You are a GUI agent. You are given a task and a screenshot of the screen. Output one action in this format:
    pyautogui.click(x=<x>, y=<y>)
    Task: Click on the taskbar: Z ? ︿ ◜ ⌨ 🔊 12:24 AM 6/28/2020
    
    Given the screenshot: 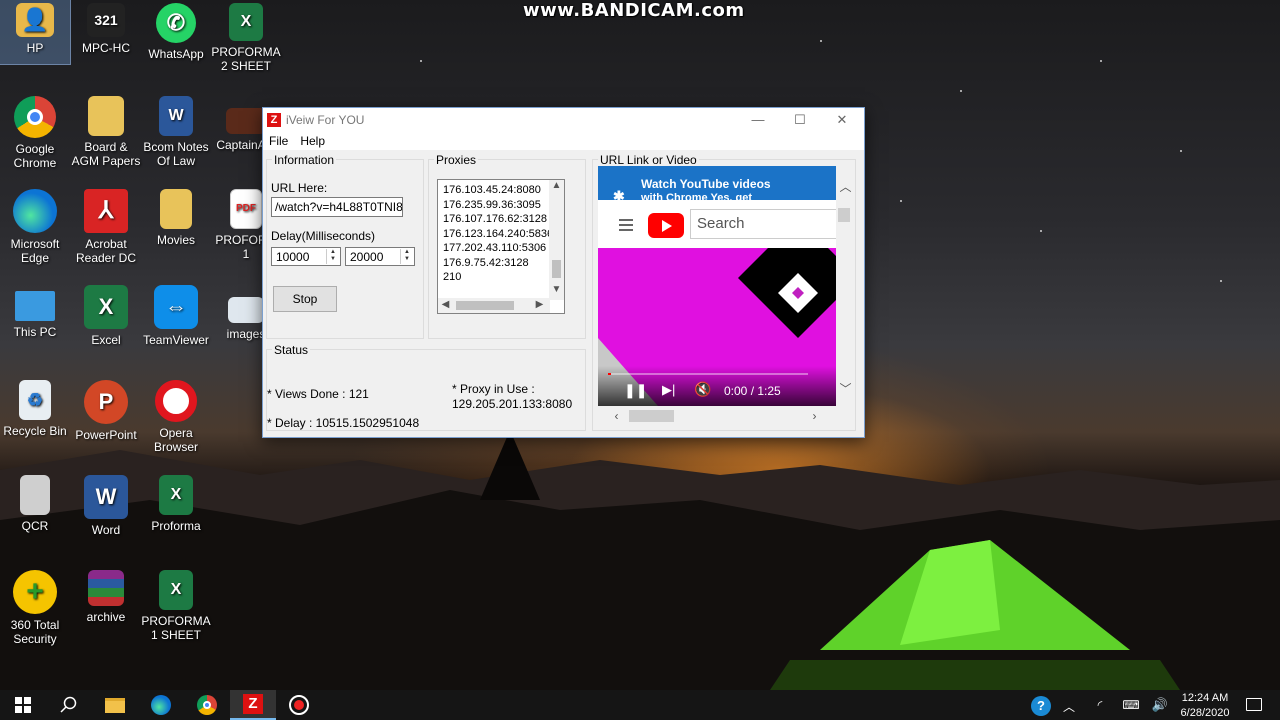 What is the action you would take?
    pyautogui.click(x=640, y=705)
    